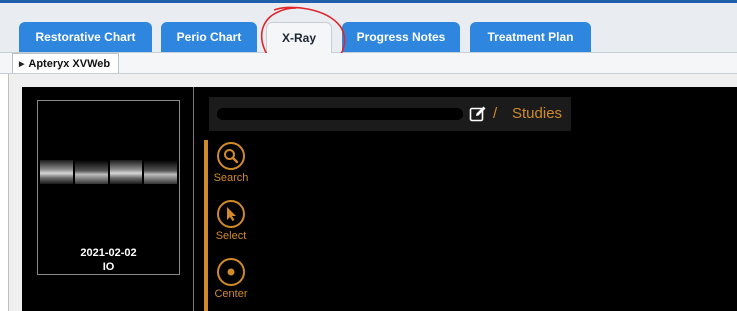 The image size is (737, 311). Describe the element at coordinates (209, 37) in the screenshot. I see `tab-perio-chart: Perio Chart` at that location.